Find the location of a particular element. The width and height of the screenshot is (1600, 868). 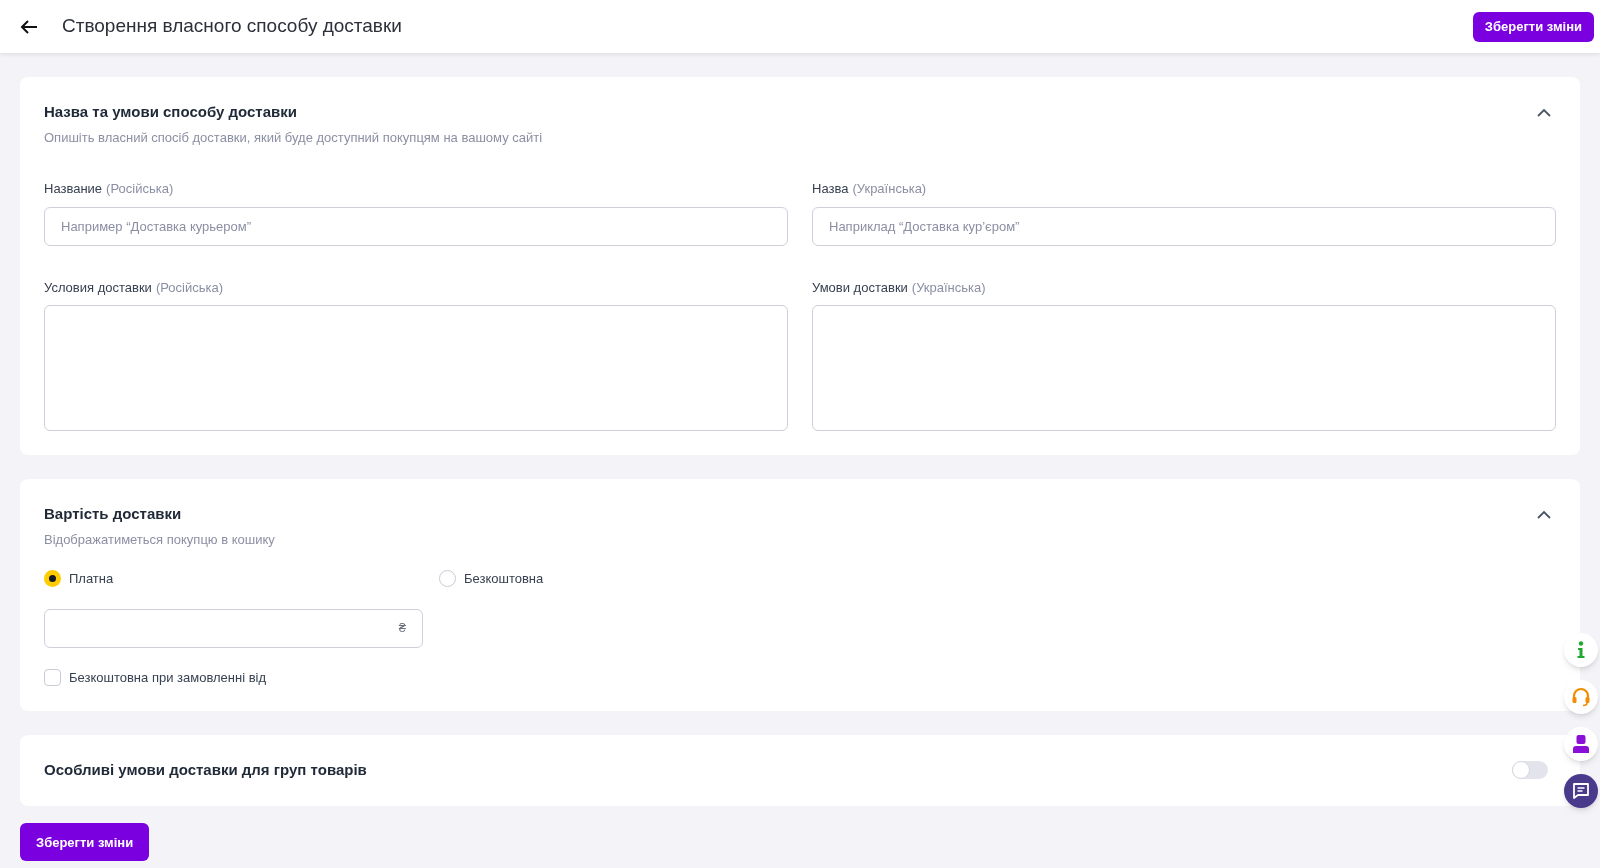

radio-label: Платна is located at coordinates (91, 579).